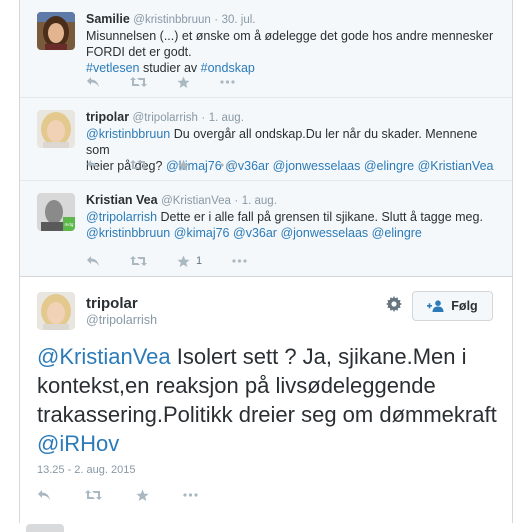 This screenshot has height=532, width=523. What do you see at coordinates (56, 212) in the screenshot?
I see `avatar: mdg` at bounding box center [56, 212].